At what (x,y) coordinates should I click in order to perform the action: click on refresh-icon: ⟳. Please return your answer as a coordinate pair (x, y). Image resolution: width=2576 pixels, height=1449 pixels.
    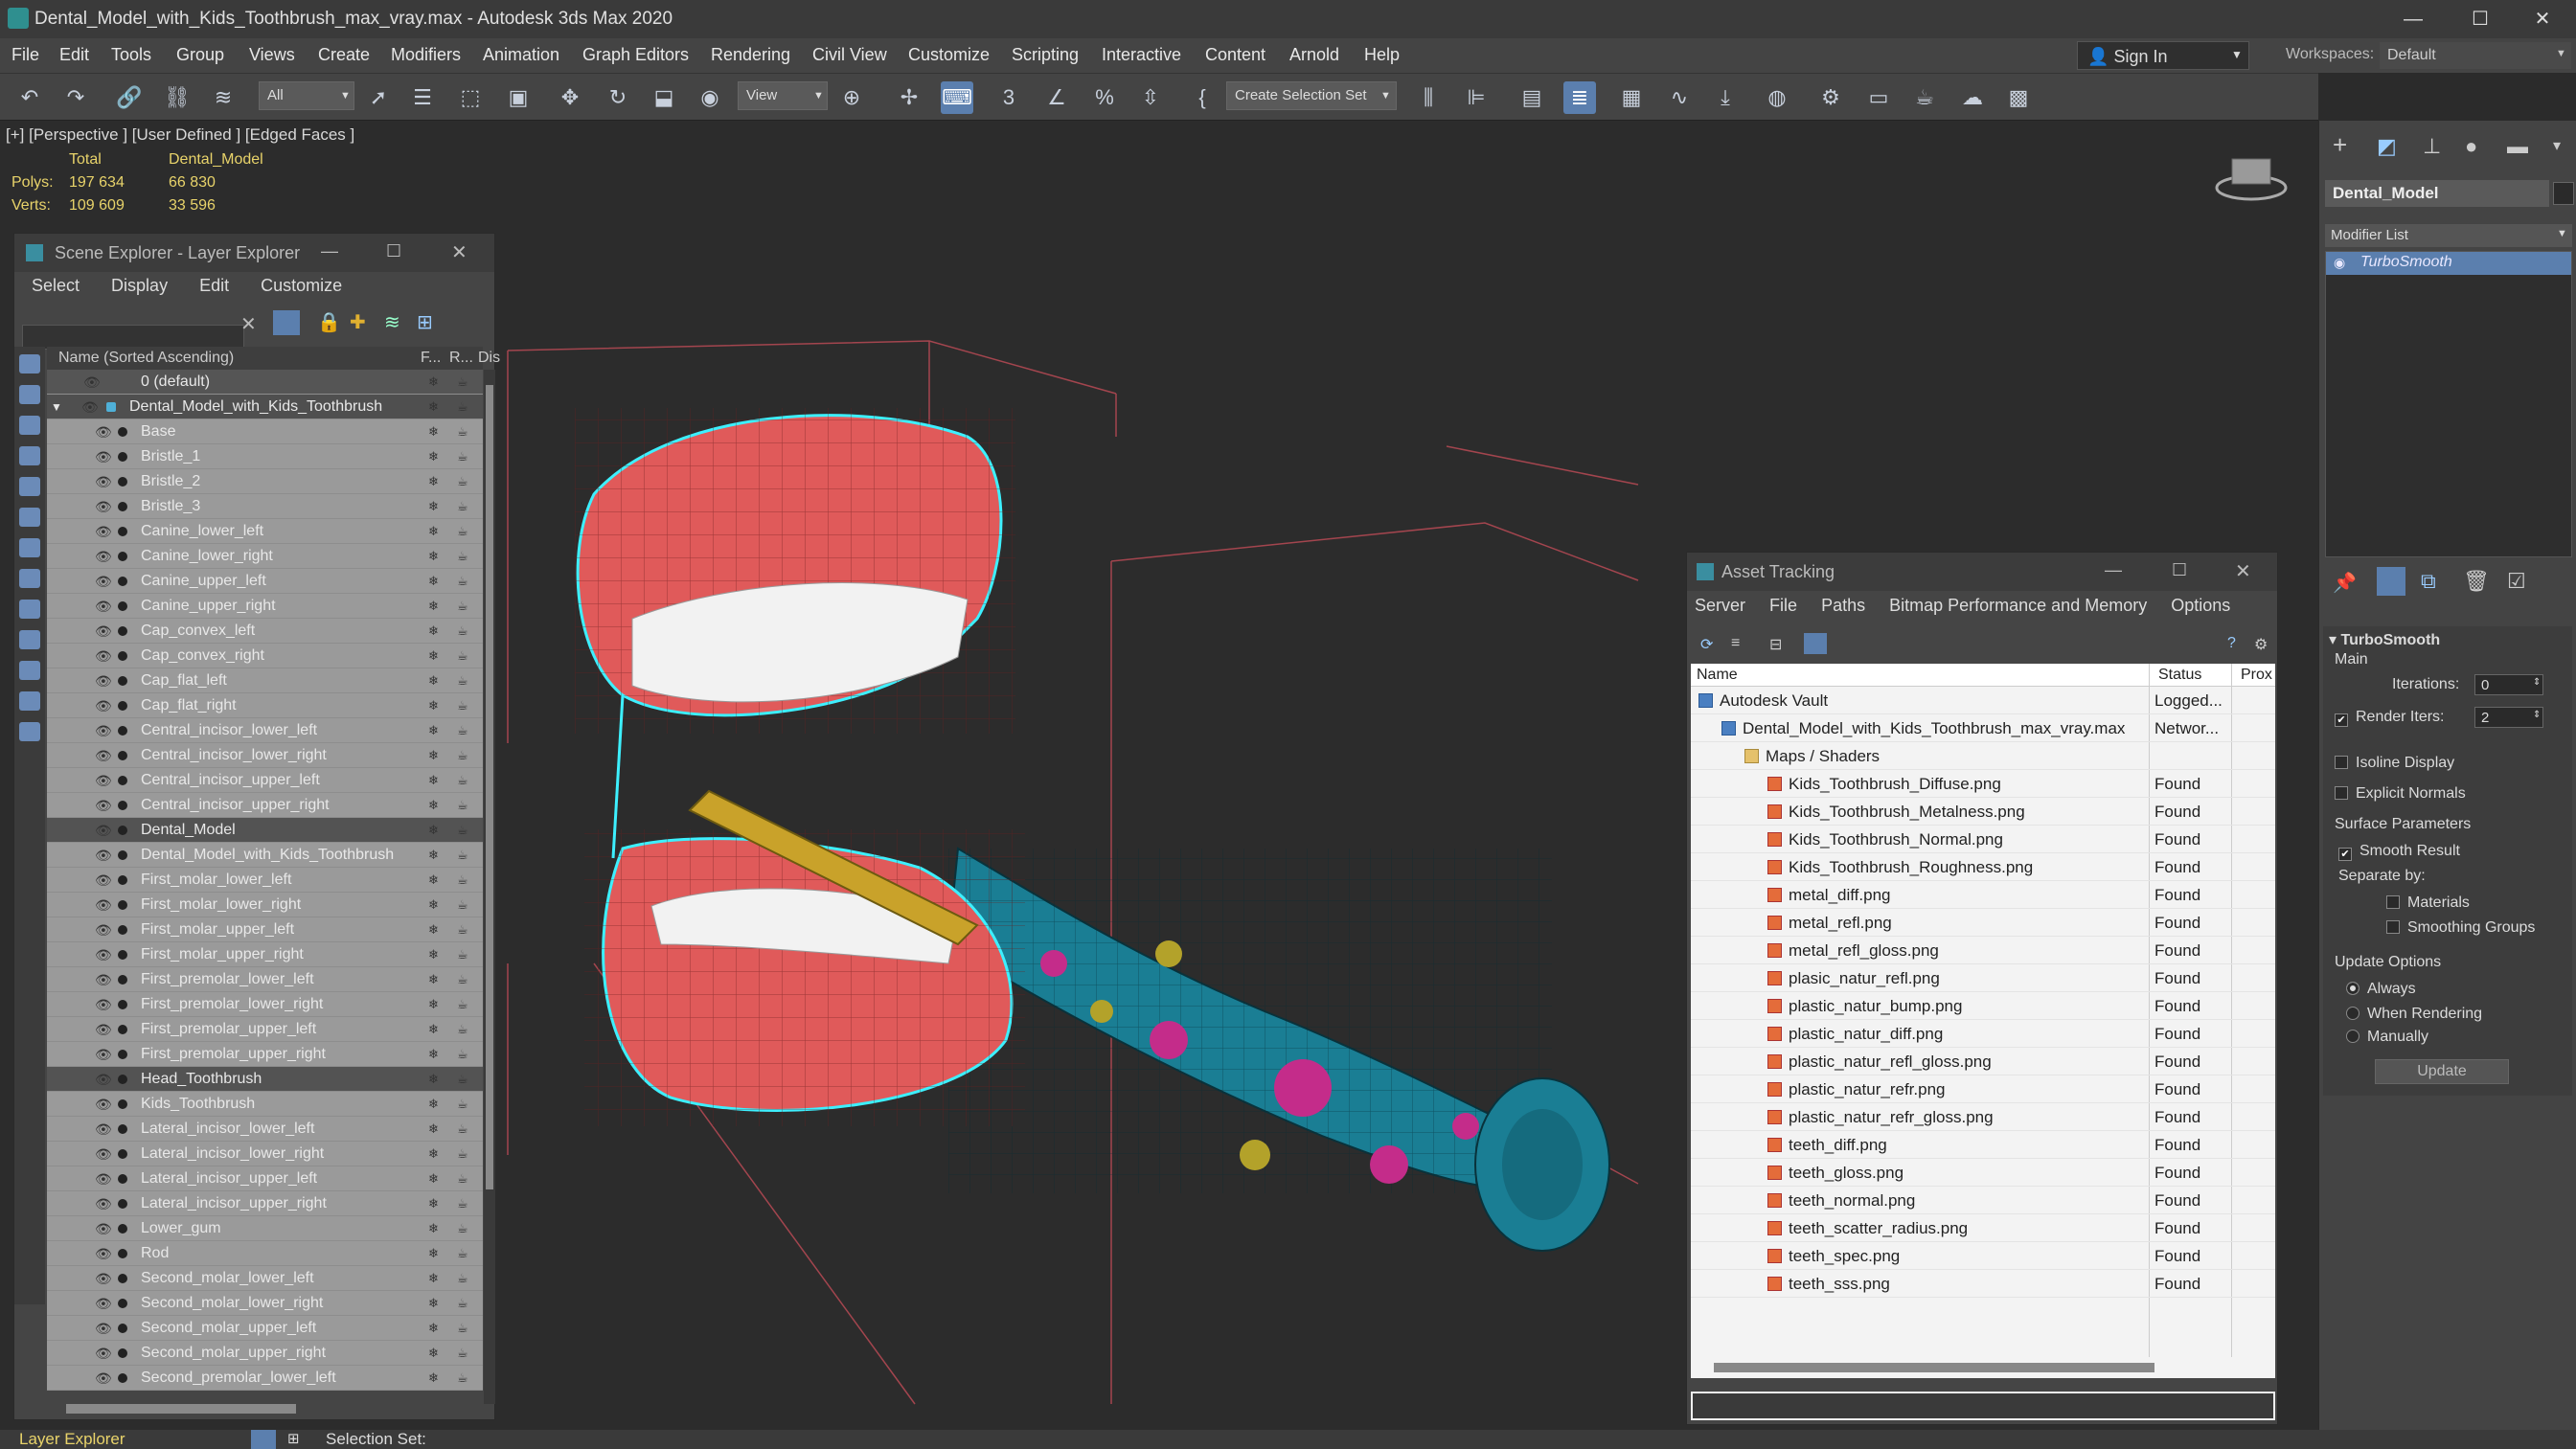
    Looking at the image, I should click on (1706, 644).